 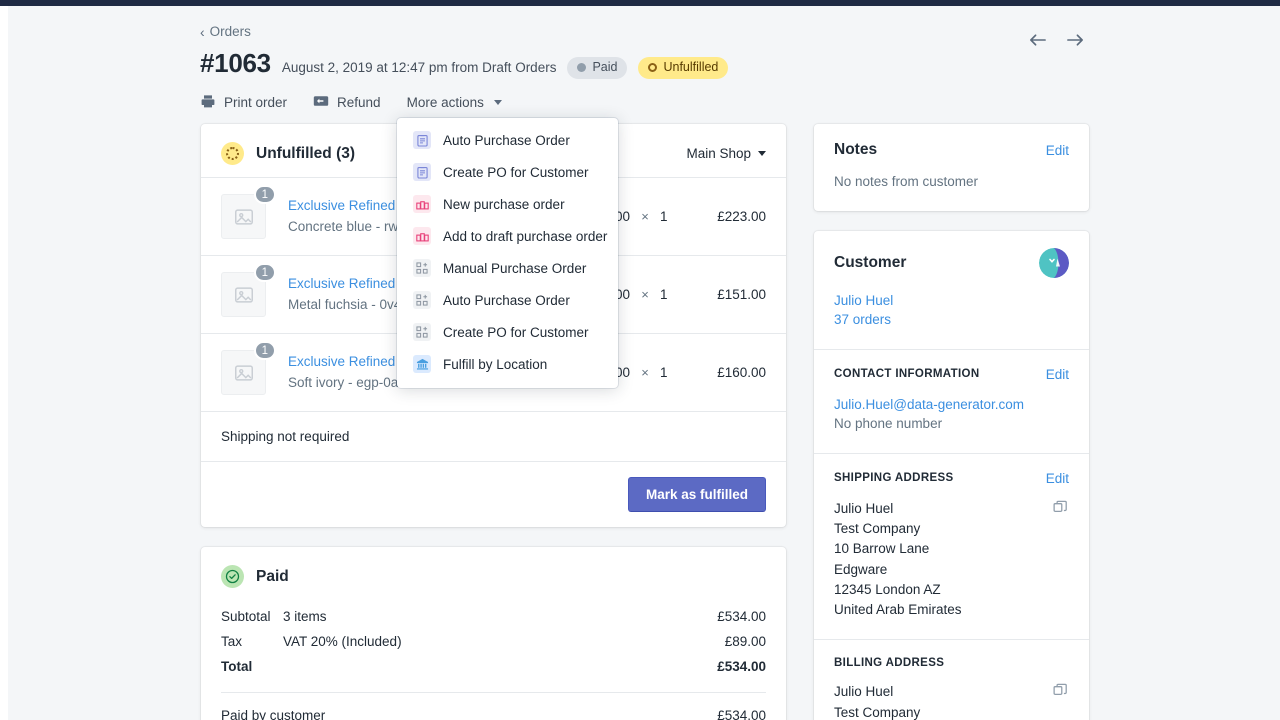 I want to click on billing-address-lines: Julio Huel Test Company 10 Barrow Lane, so click(x=939, y=701).